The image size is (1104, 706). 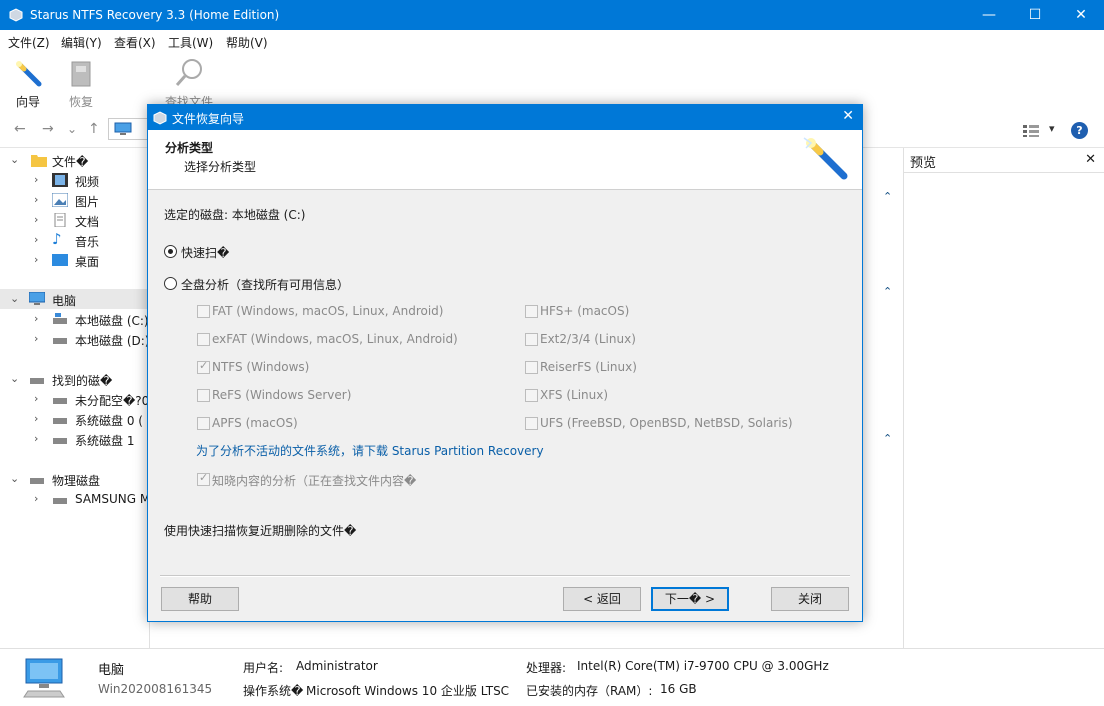 I want to click on back-button: < 返回, so click(x=602, y=599).